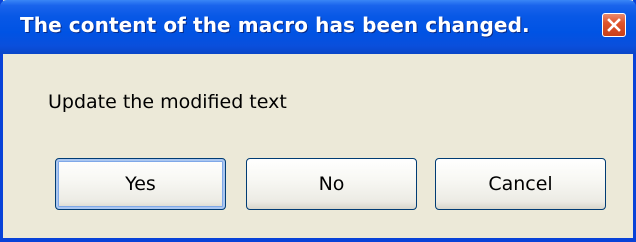 This screenshot has width=636, height=242. Describe the element at coordinates (331, 184) in the screenshot. I see `no-button: No` at that location.